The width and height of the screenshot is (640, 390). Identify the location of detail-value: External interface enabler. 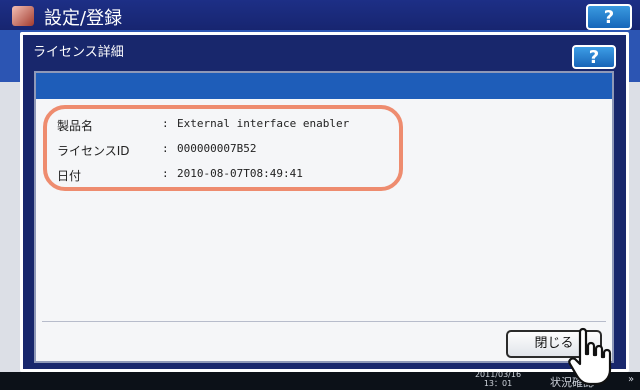
(263, 123).